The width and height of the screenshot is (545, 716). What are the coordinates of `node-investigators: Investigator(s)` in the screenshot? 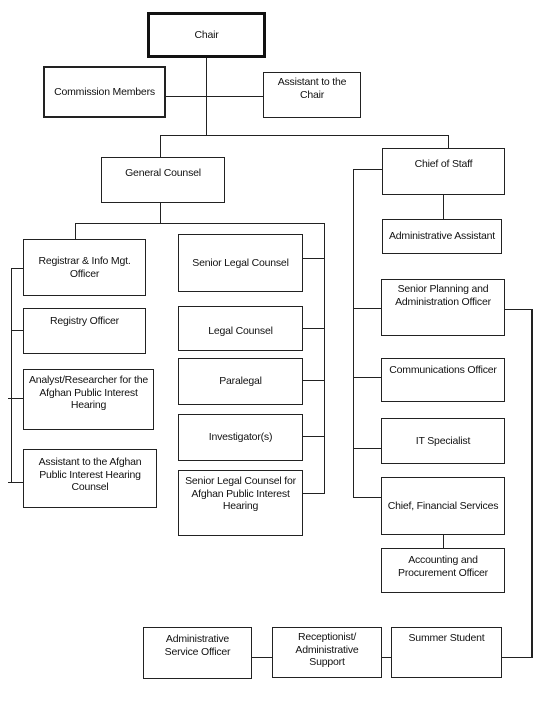 It's located at (240, 437).